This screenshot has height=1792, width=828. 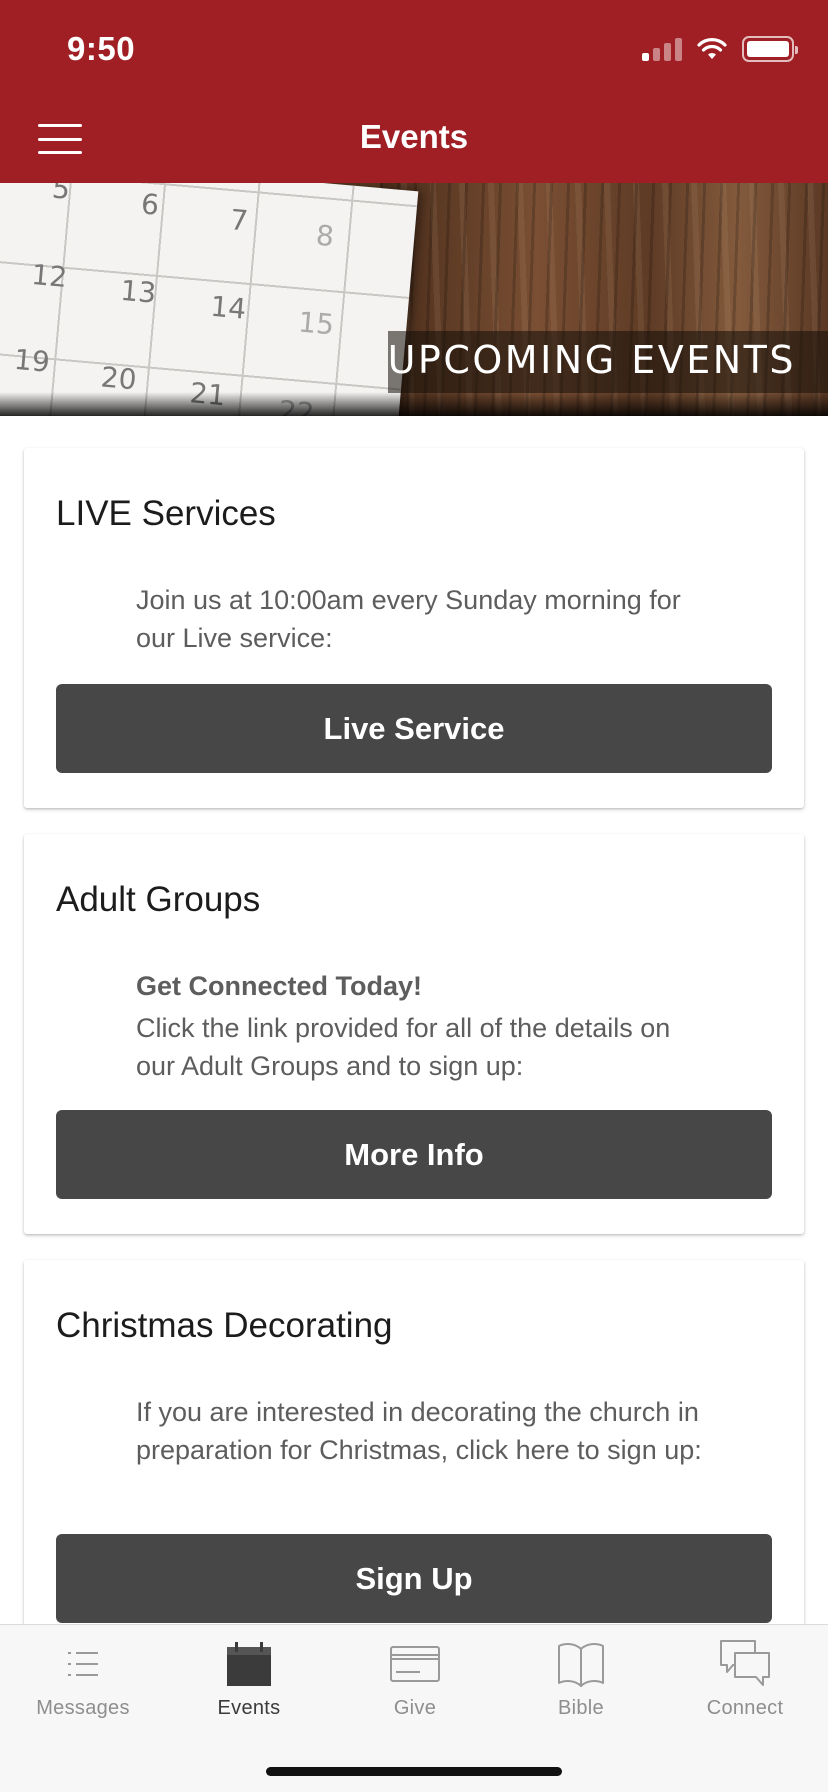 What do you see at coordinates (415, 1708) in the screenshot?
I see `tab-label: Give` at bounding box center [415, 1708].